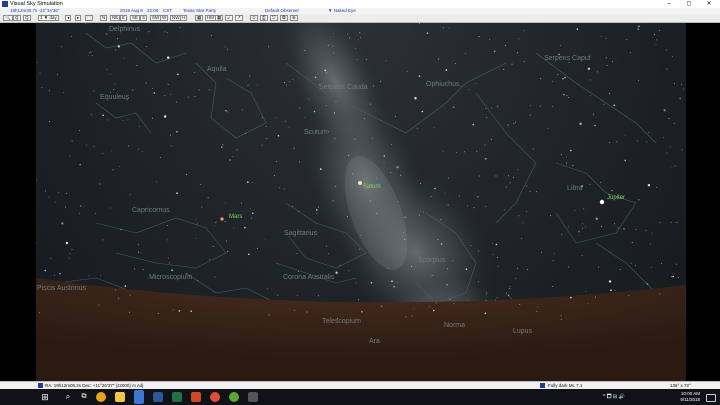  What do you see at coordinates (124, 18) in the screenshot?
I see `toolbar-button: E` at bounding box center [124, 18].